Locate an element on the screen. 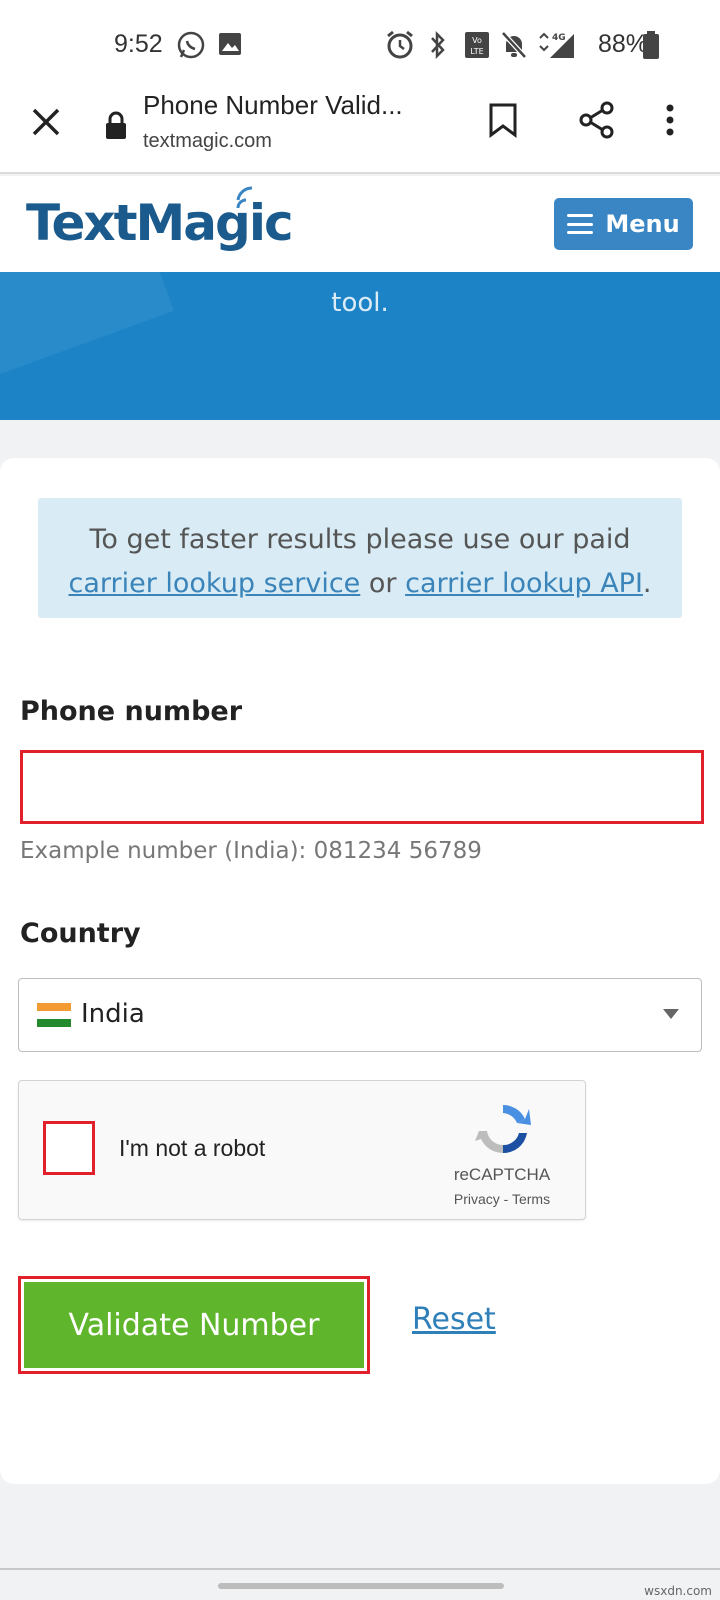  site-header: TextMagic Menu is located at coordinates (360, 224).